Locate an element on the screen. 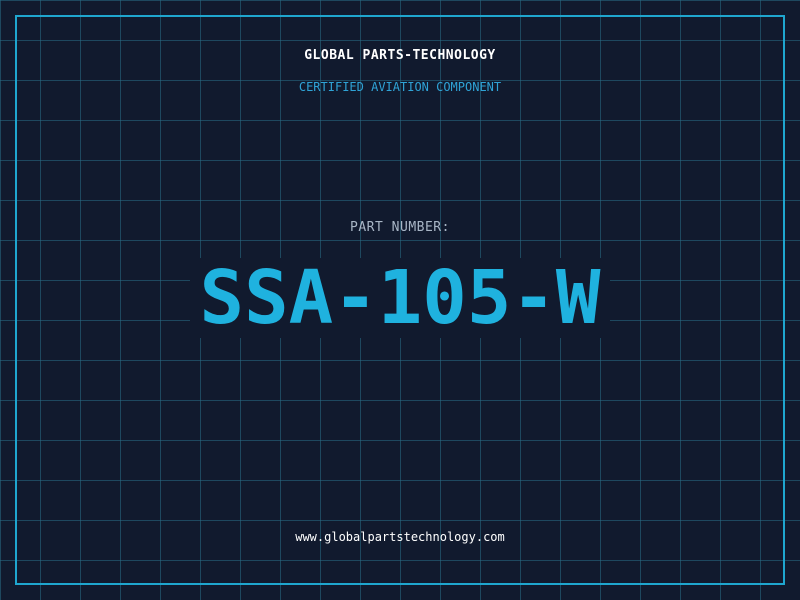  website-url: www.globalpartstechnology.com is located at coordinates (400, 537).